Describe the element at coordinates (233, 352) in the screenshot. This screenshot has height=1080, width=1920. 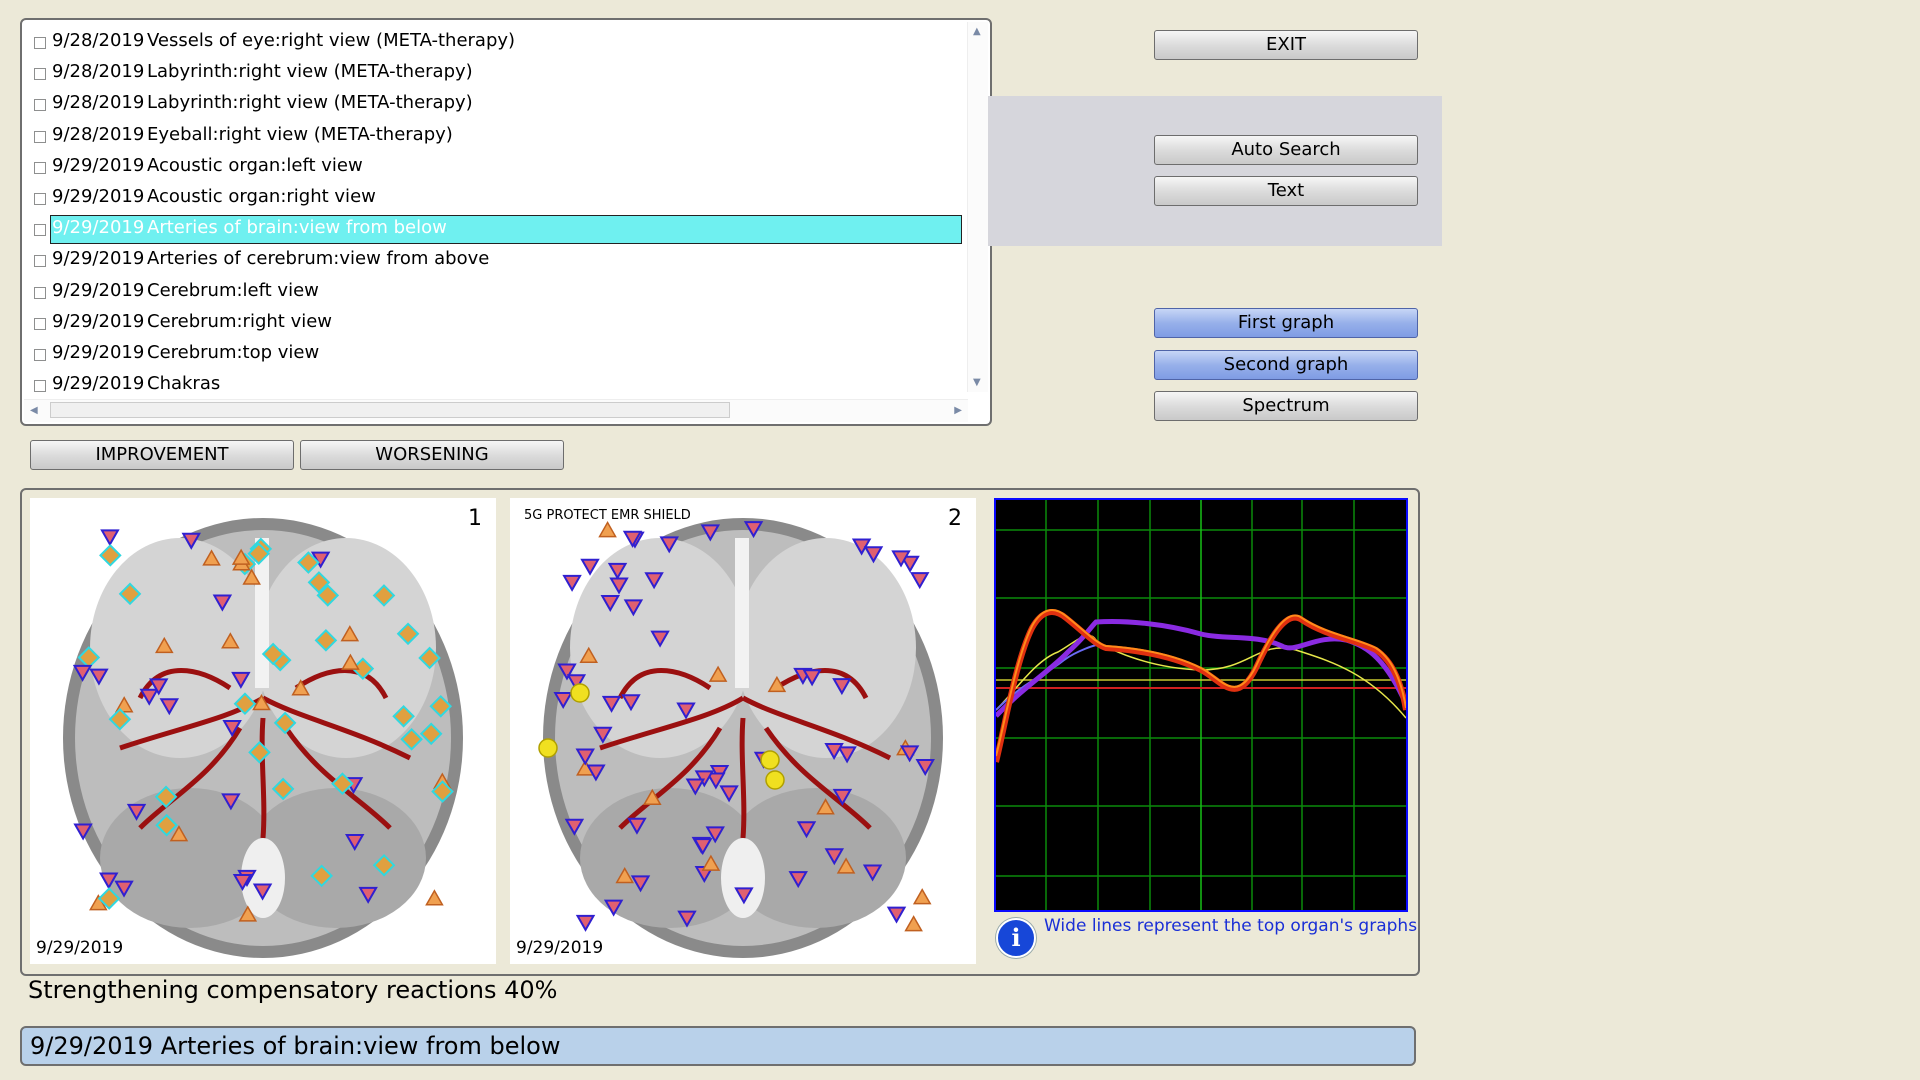
I see `session-title: Cerebrum:top view` at that location.